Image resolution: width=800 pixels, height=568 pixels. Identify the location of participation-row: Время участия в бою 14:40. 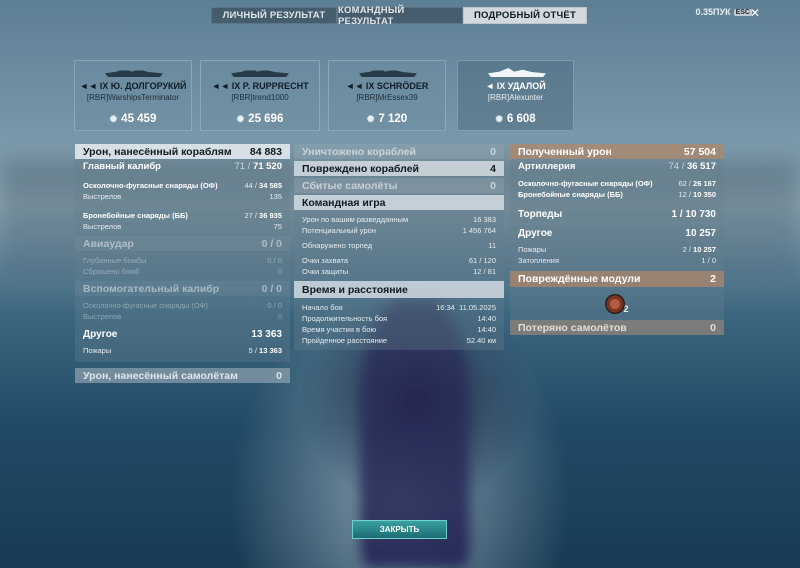
(399, 329).